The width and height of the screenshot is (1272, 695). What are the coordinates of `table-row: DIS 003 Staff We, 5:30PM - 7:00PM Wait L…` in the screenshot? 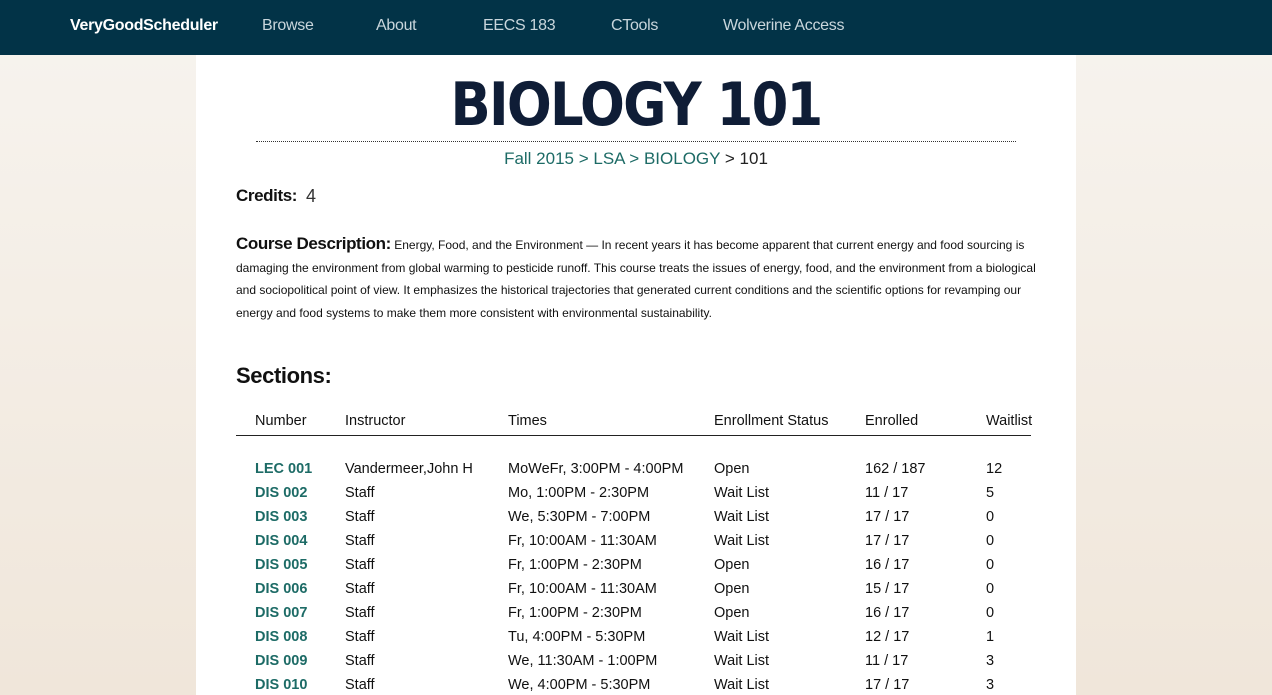 It's located at (633, 521).